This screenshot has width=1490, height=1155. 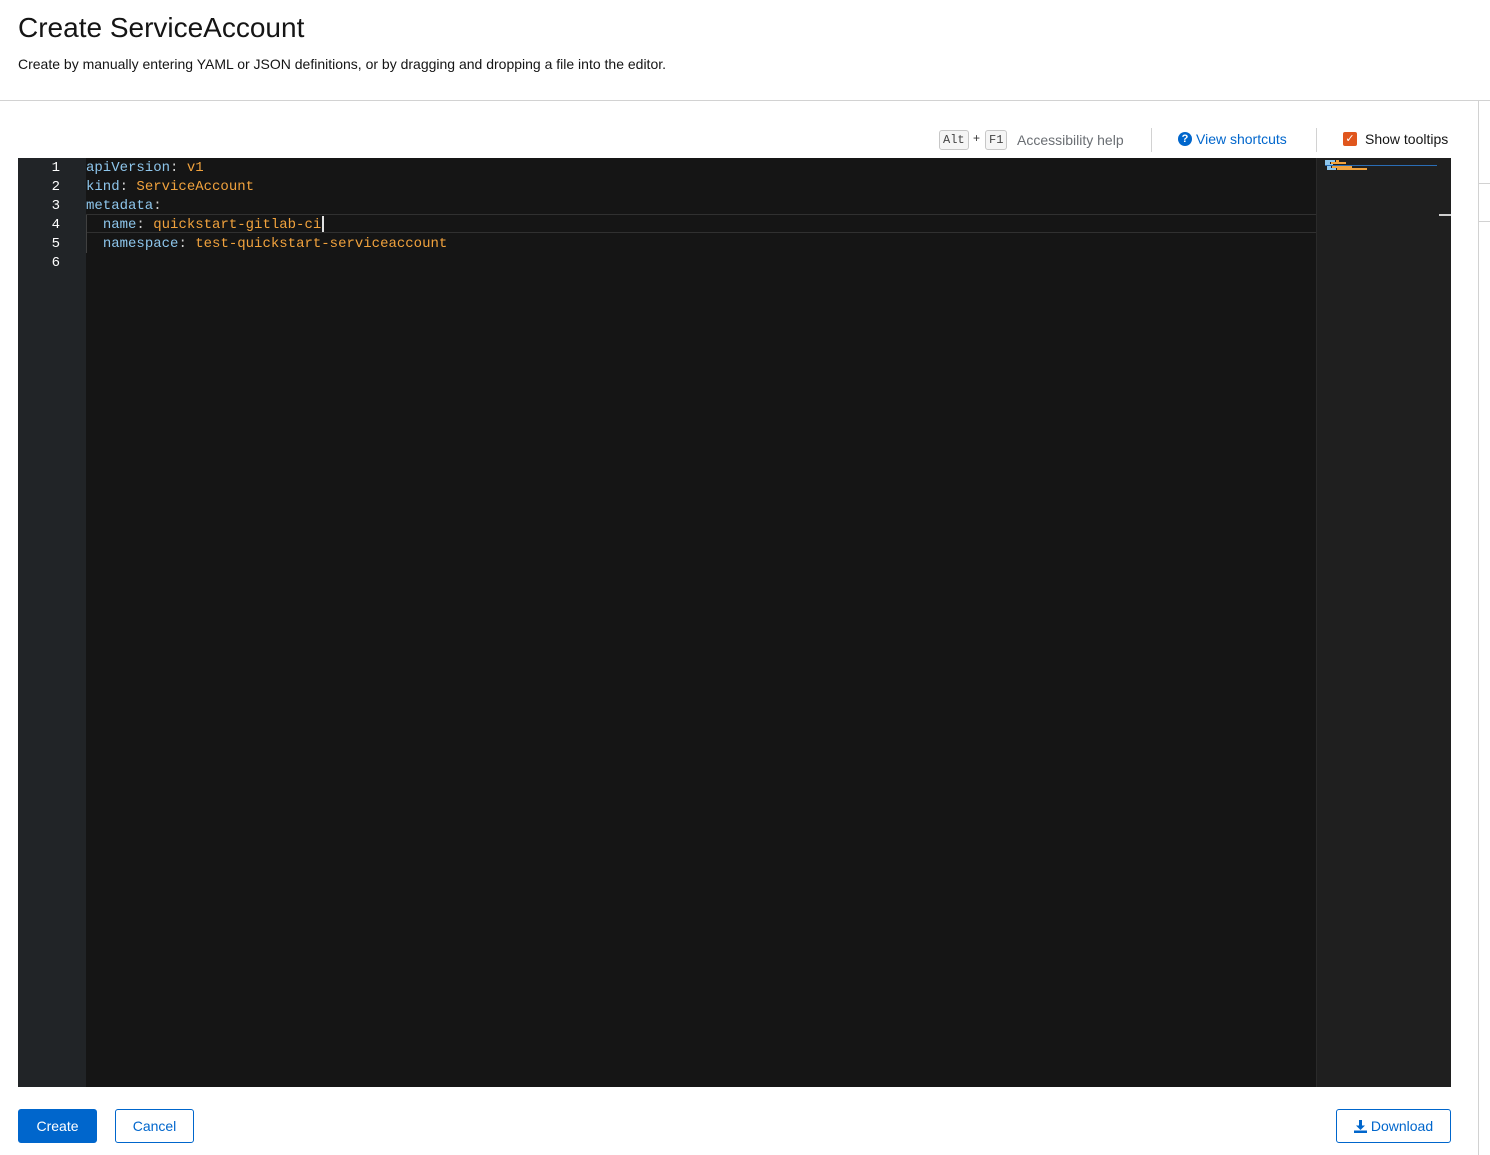 What do you see at coordinates (1241, 139) in the screenshot?
I see `view-shortcuts-label: View shortcuts` at bounding box center [1241, 139].